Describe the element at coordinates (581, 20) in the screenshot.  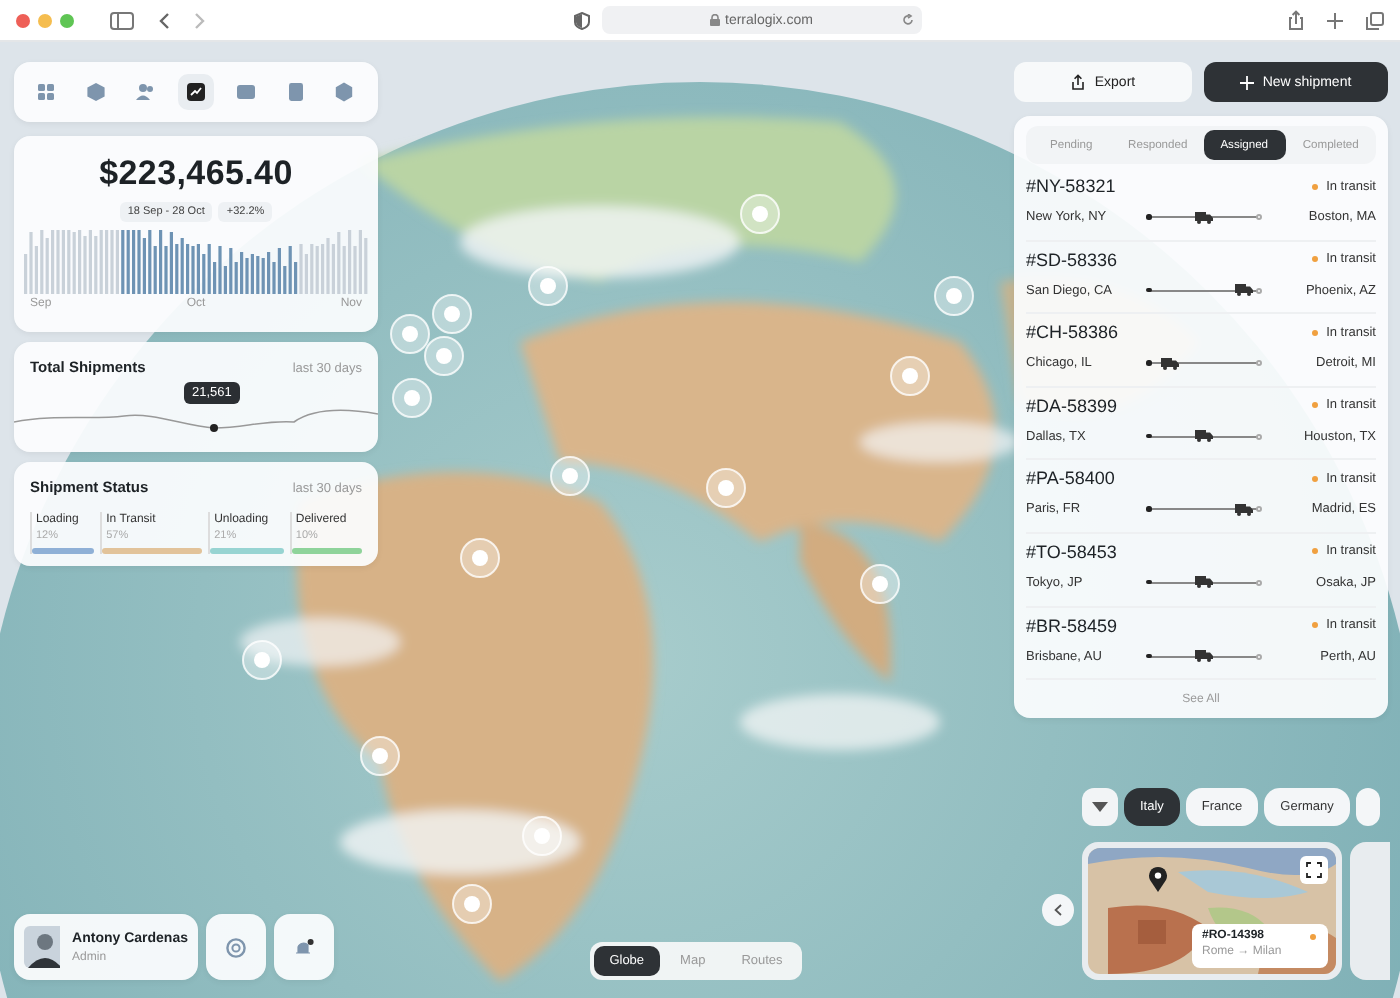
I see `shield-icon` at that location.